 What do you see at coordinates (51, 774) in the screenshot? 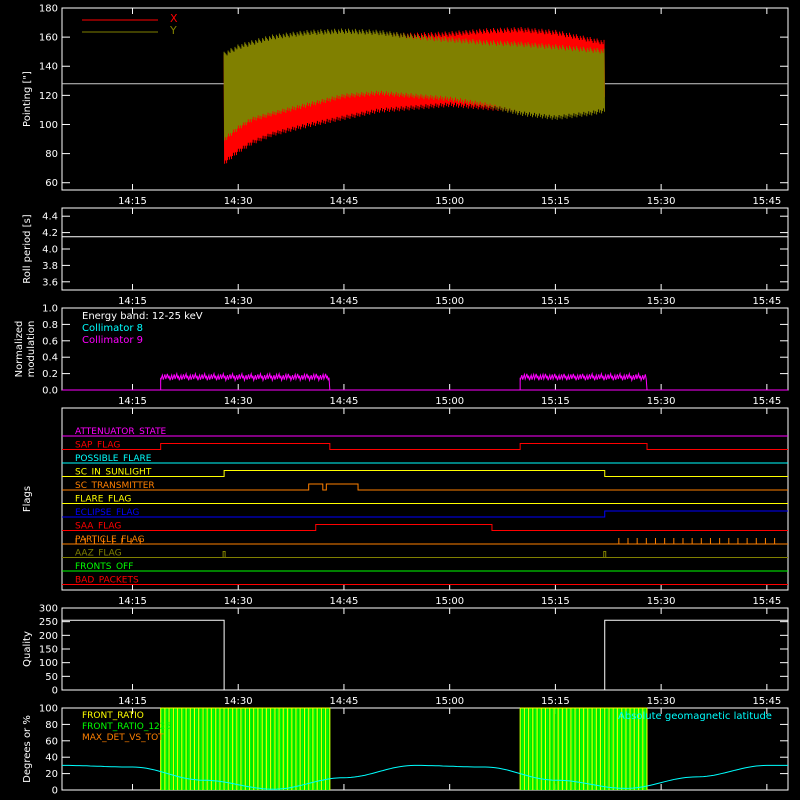
I see `y-tick-label: 20` at bounding box center [51, 774].